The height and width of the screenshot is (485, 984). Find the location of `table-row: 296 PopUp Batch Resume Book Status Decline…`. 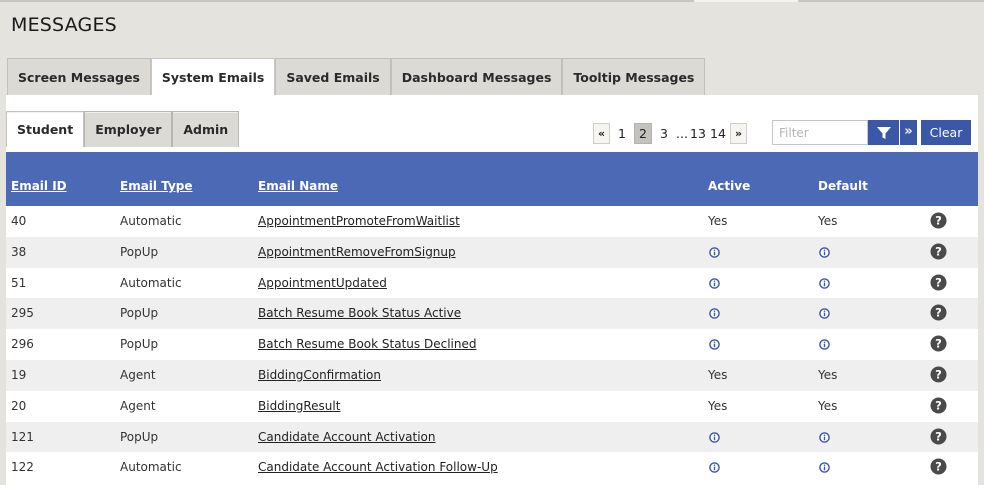

table-row: 296 PopUp Batch Resume Book Status Decline… is located at coordinates (492, 344).